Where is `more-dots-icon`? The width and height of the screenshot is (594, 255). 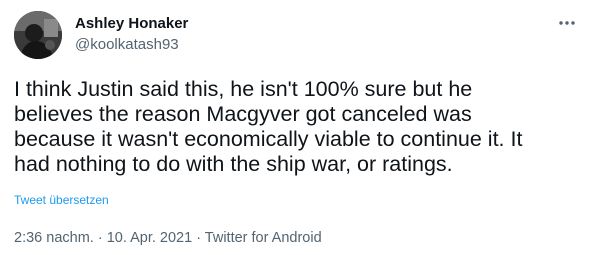
more-dots-icon is located at coordinates (567, 23).